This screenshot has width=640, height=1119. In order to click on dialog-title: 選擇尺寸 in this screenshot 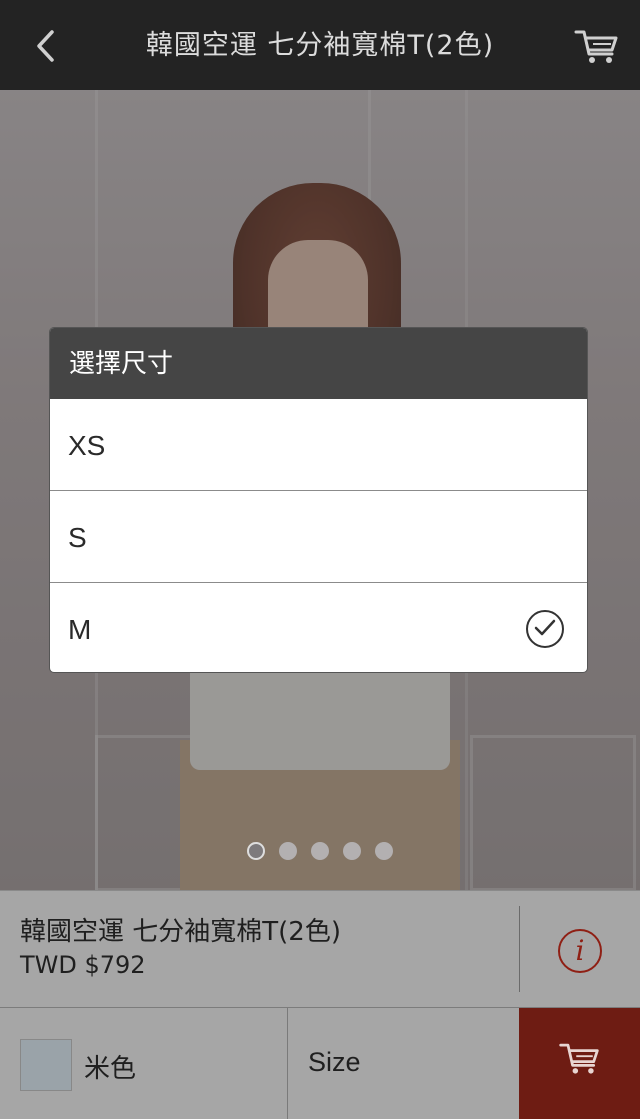, I will do `click(318, 363)`.